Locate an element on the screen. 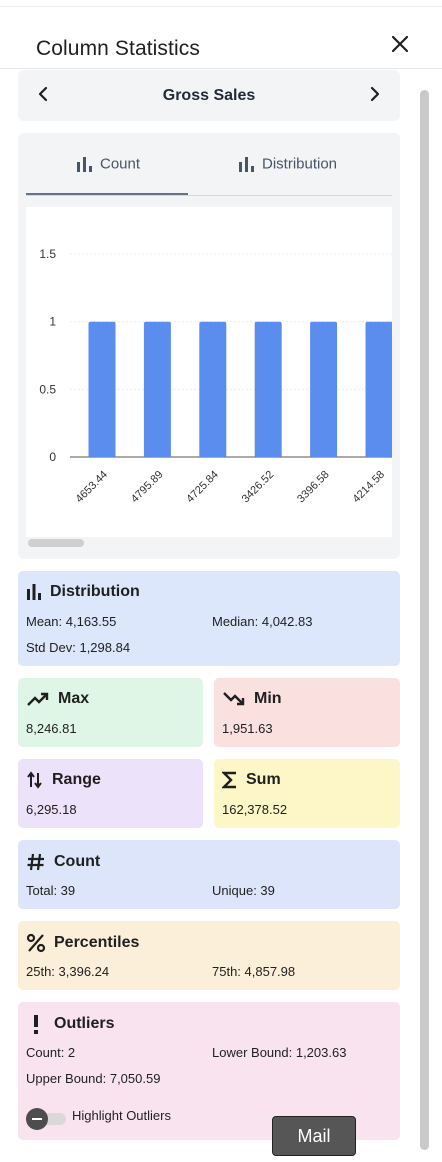 The width and height of the screenshot is (442, 1162). min-card: Min 1,951.63 is located at coordinates (307, 712).